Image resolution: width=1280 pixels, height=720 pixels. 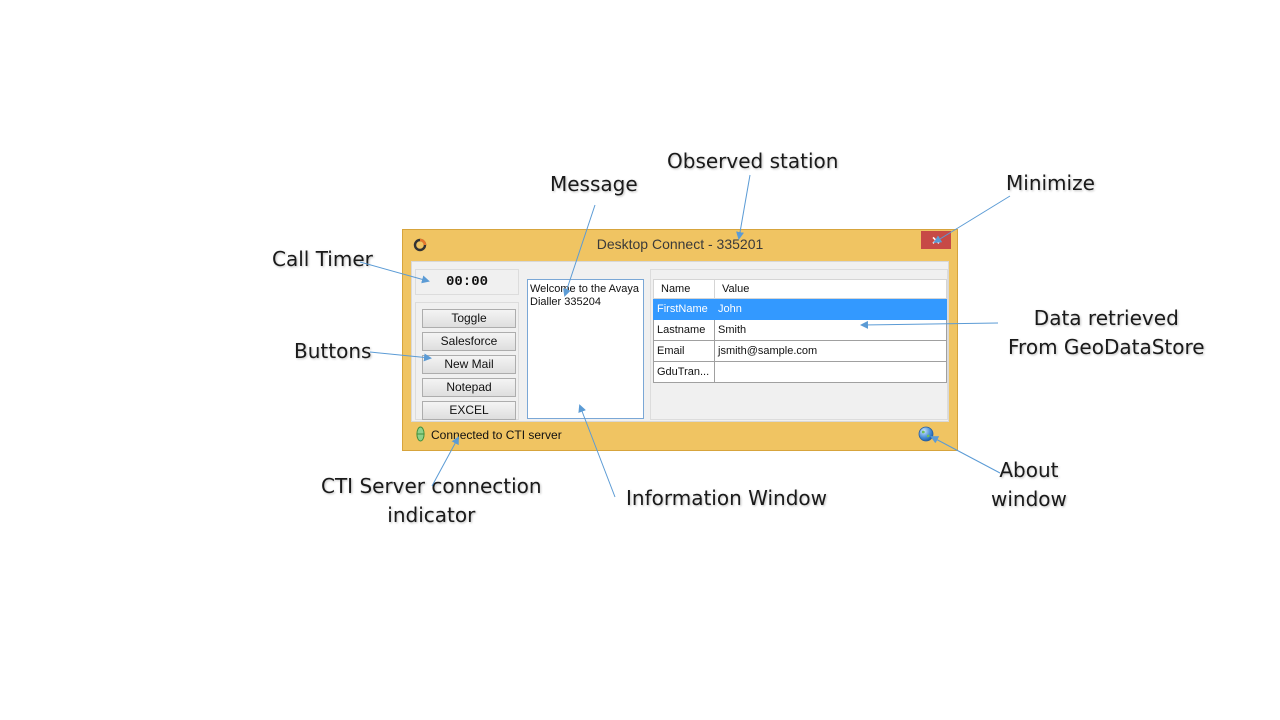 I want to click on grid-row: Lastname Smith, so click(x=800, y=330).